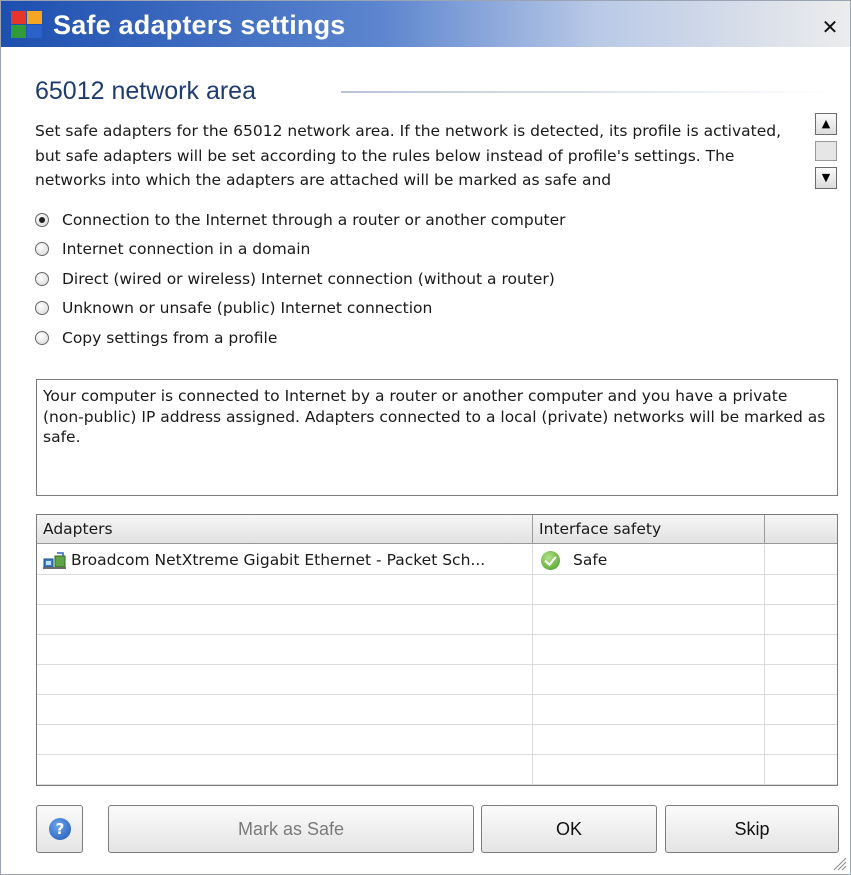  Describe the element at coordinates (27, 25) in the screenshot. I see `avg-logo-icon` at that location.